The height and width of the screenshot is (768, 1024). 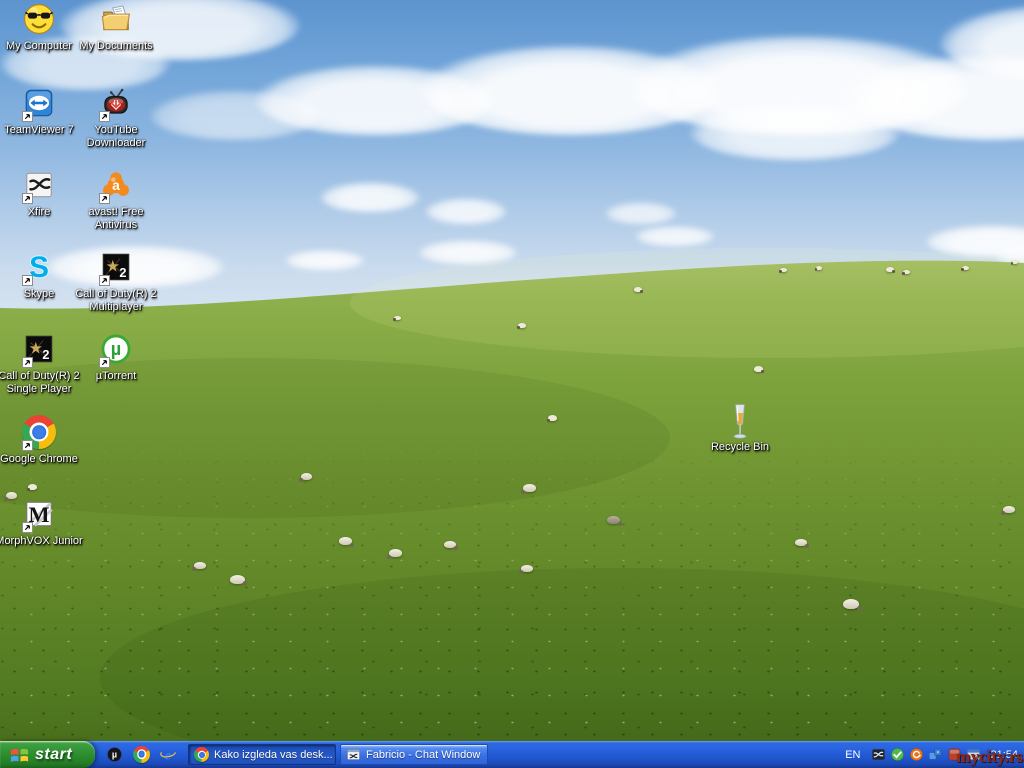 I want to click on desktop-icon-morphvox-junior: M MorphVOX Junior, so click(x=41, y=522).